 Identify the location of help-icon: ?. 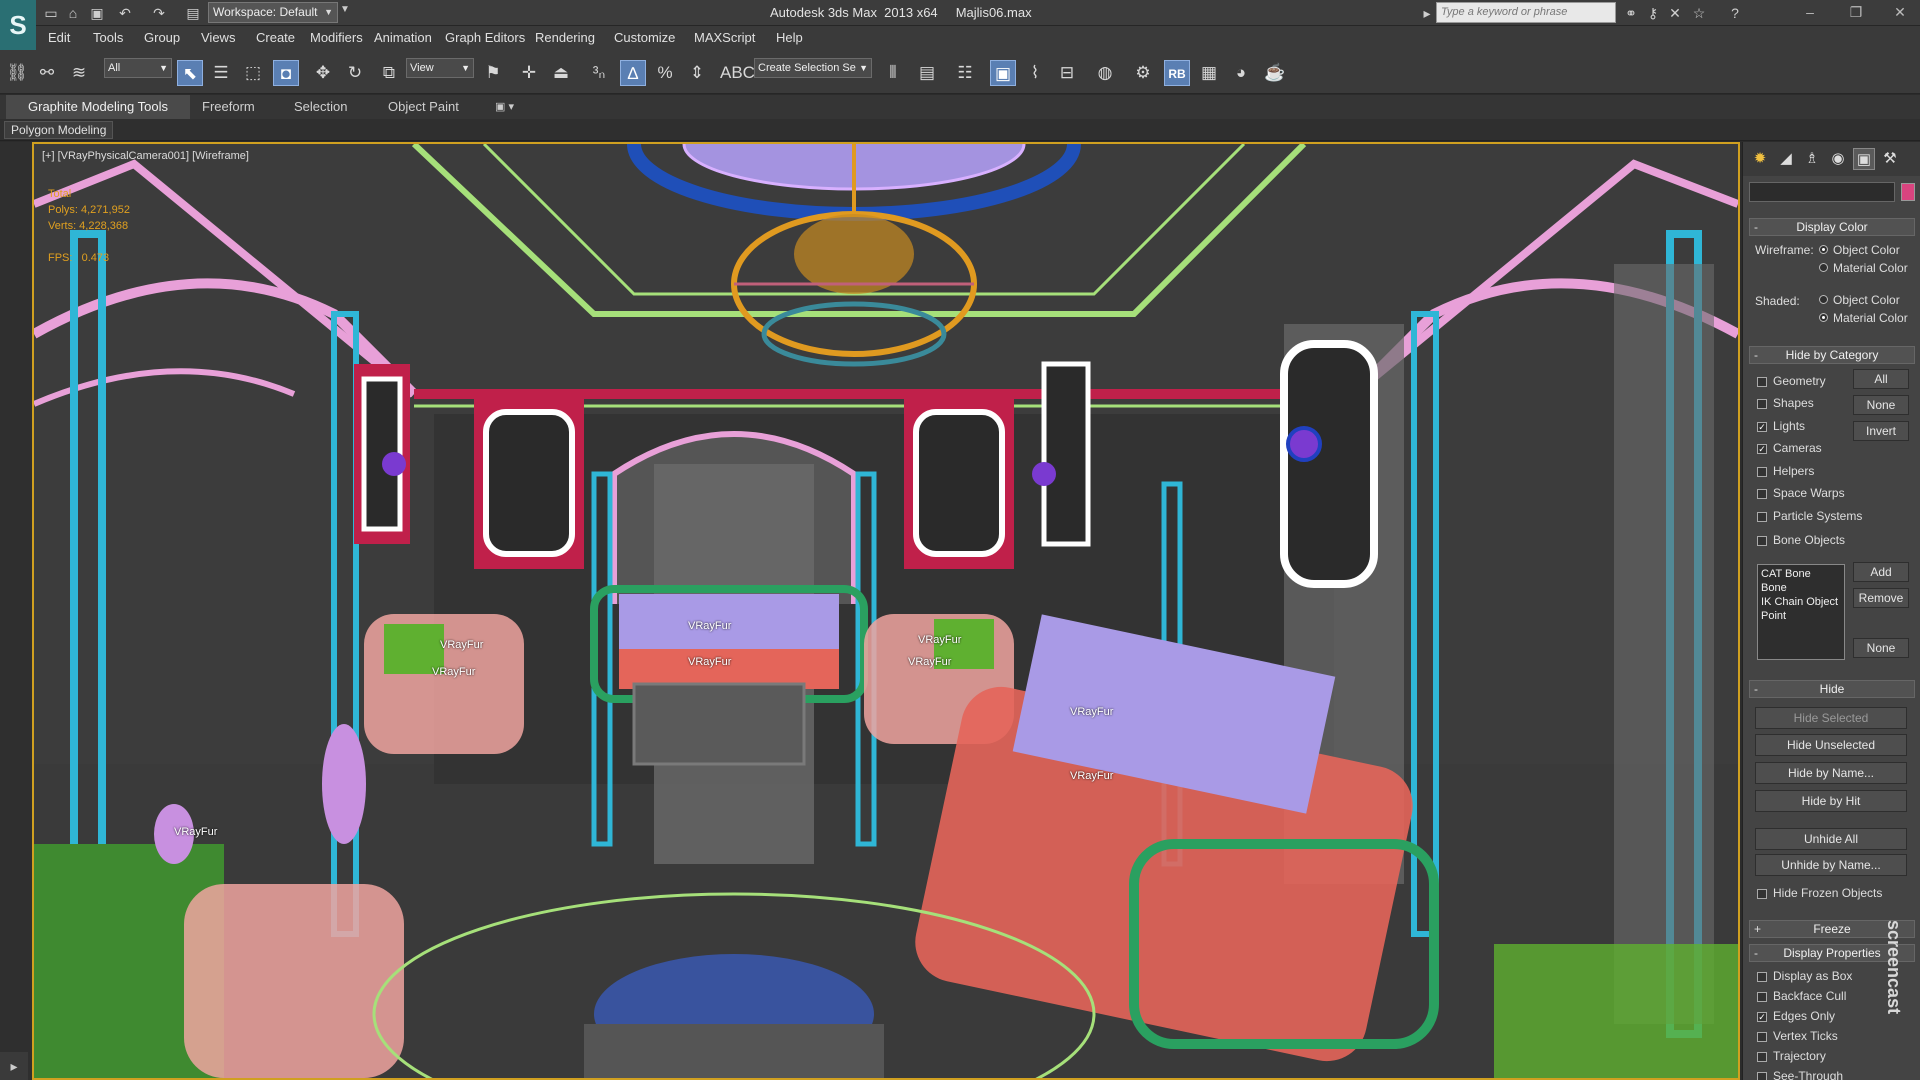
(1735, 13).